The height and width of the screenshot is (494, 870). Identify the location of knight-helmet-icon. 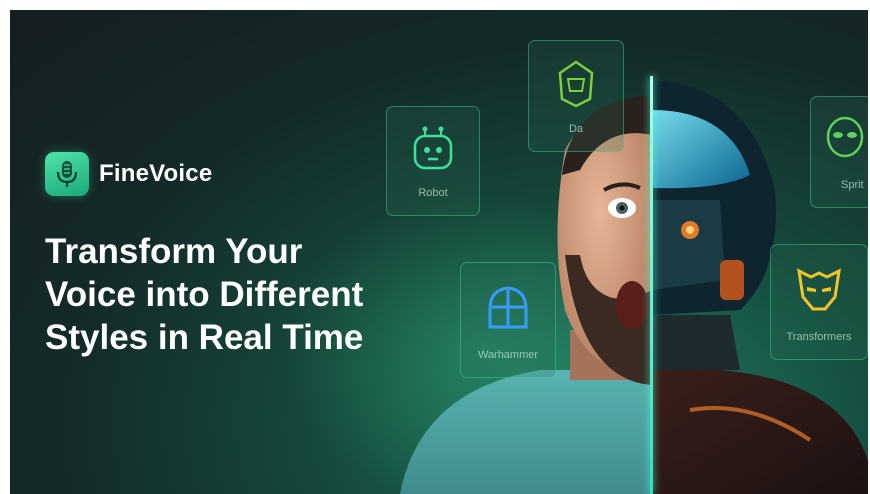
(508, 311).